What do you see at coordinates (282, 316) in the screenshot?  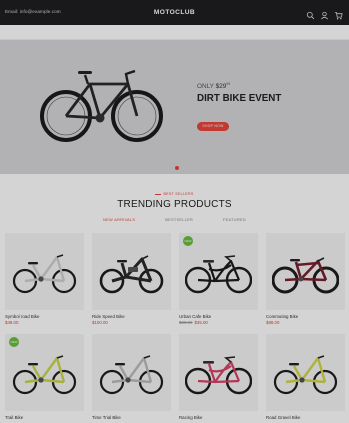 I see `product-name: Commuting Bike` at bounding box center [282, 316].